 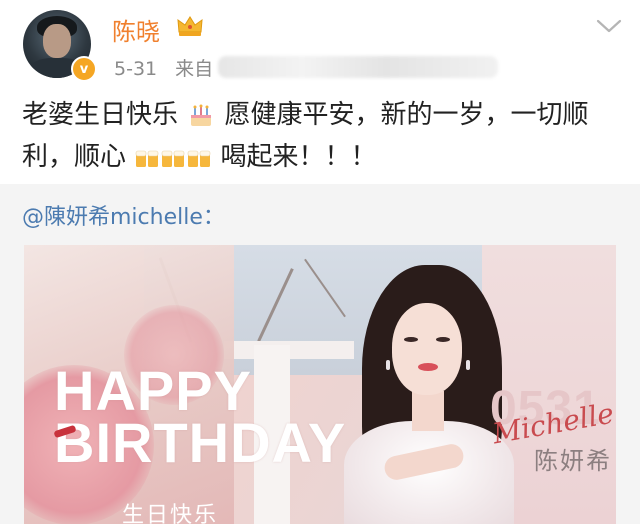 I want to click on source-blurred, so click(x=358, y=67).